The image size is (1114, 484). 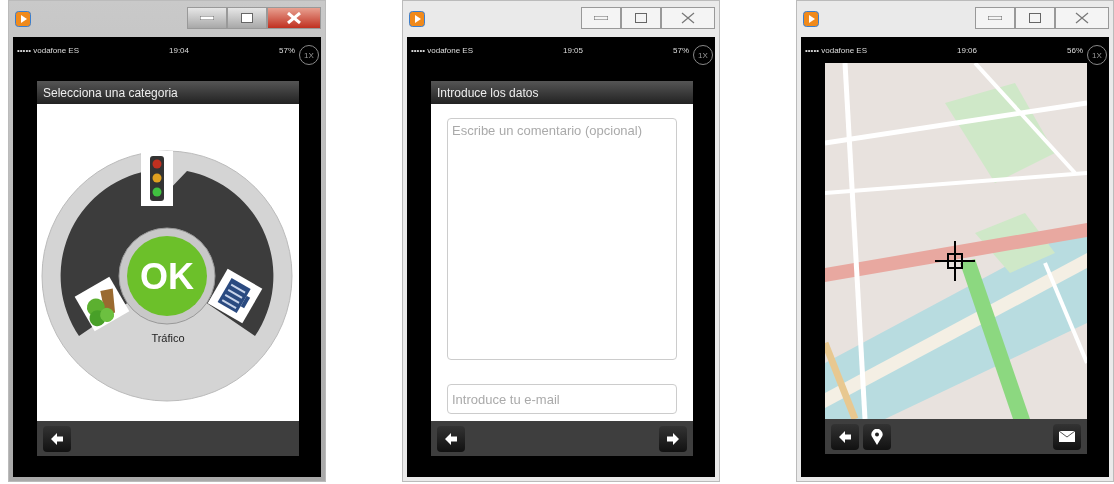 What do you see at coordinates (562, 92) in the screenshot?
I see `screen-header: Introduce los datos` at bounding box center [562, 92].